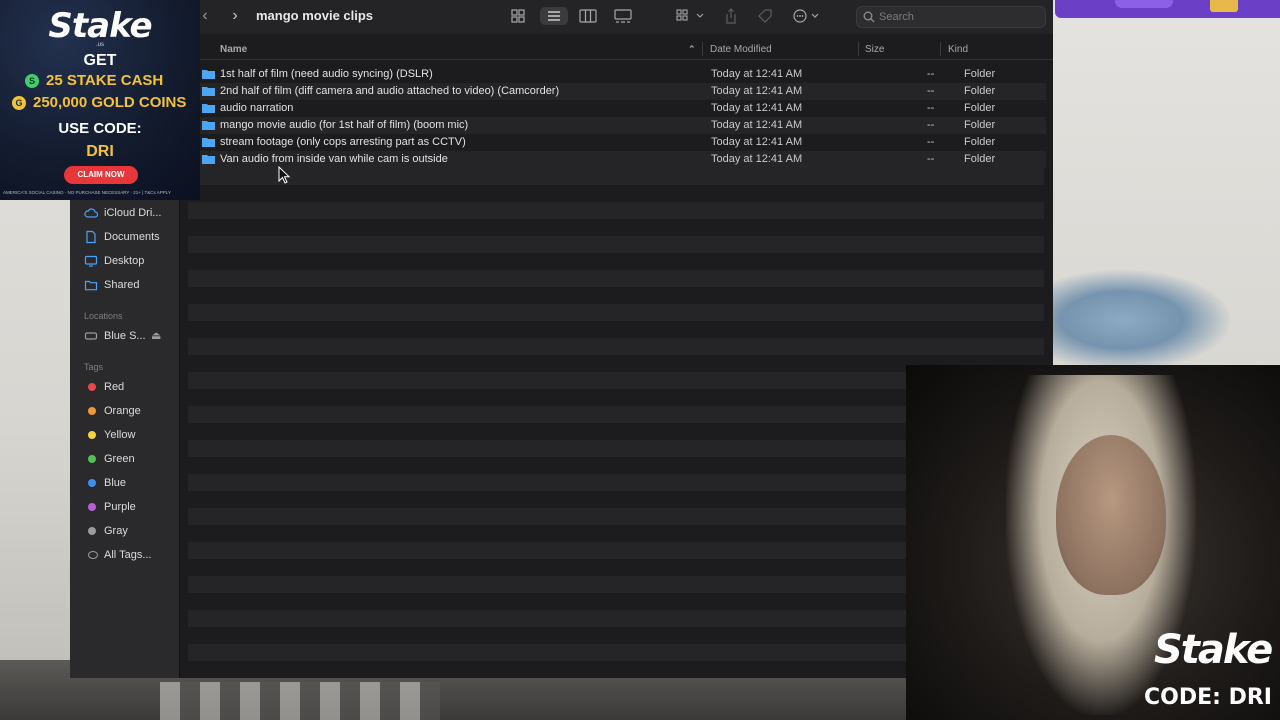 This screenshot has width=1280, height=720. What do you see at coordinates (120, 435) in the screenshot?
I see `sidebar-item-label: Yellow` at bounding box center [120, 435].